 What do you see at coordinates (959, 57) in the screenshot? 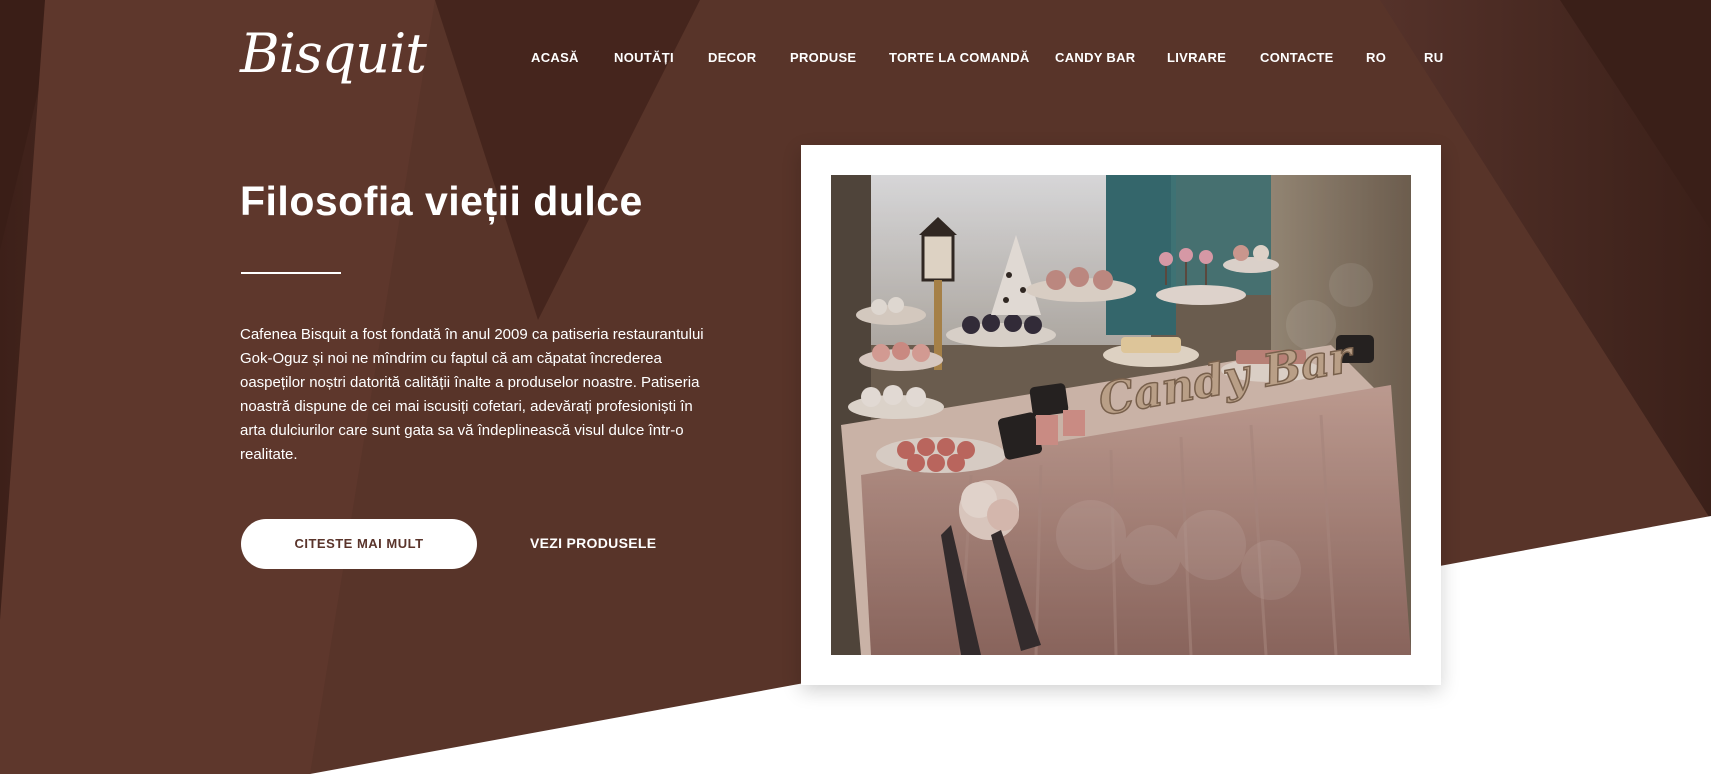
I see `nav-item-torte-la-comanda: TORTE LA COMANDĂ` at bounding box center [959, 57].